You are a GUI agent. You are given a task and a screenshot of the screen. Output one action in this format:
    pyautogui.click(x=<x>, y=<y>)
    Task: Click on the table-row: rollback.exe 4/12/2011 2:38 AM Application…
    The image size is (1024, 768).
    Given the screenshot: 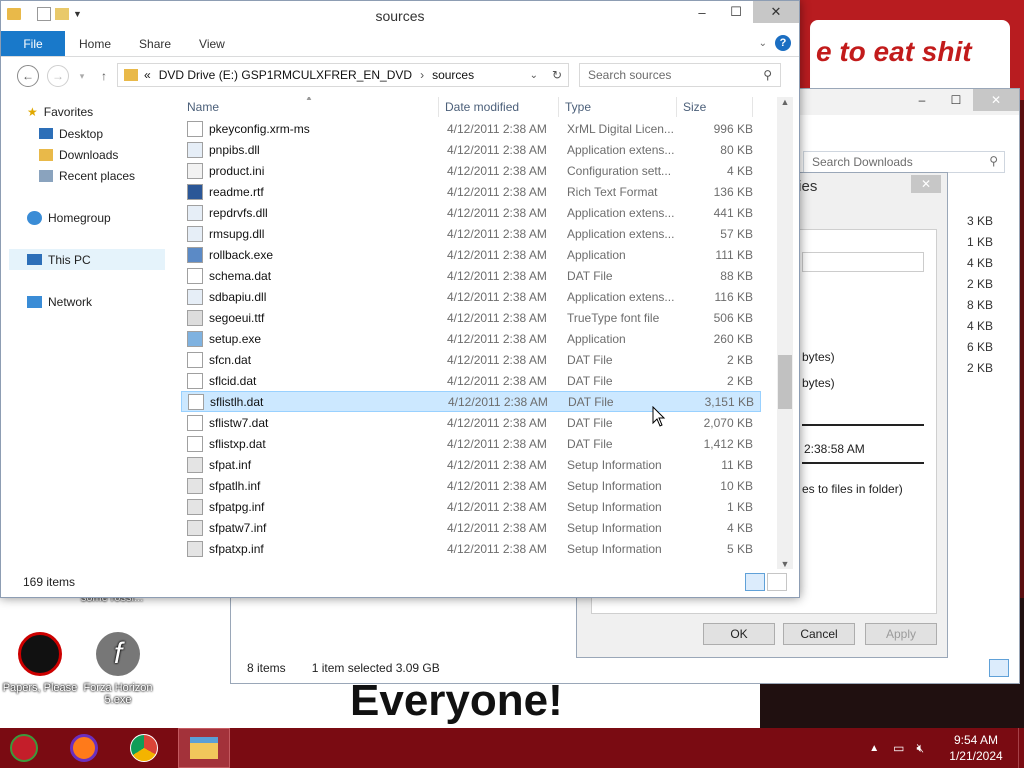 What is the action you would take?
    pyautogui.click(x=471, y=254)
    